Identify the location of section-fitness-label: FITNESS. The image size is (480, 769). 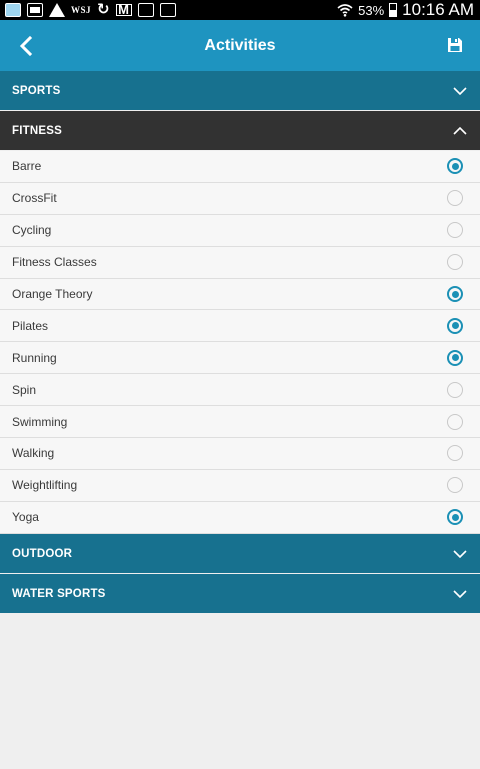
(37, 130).